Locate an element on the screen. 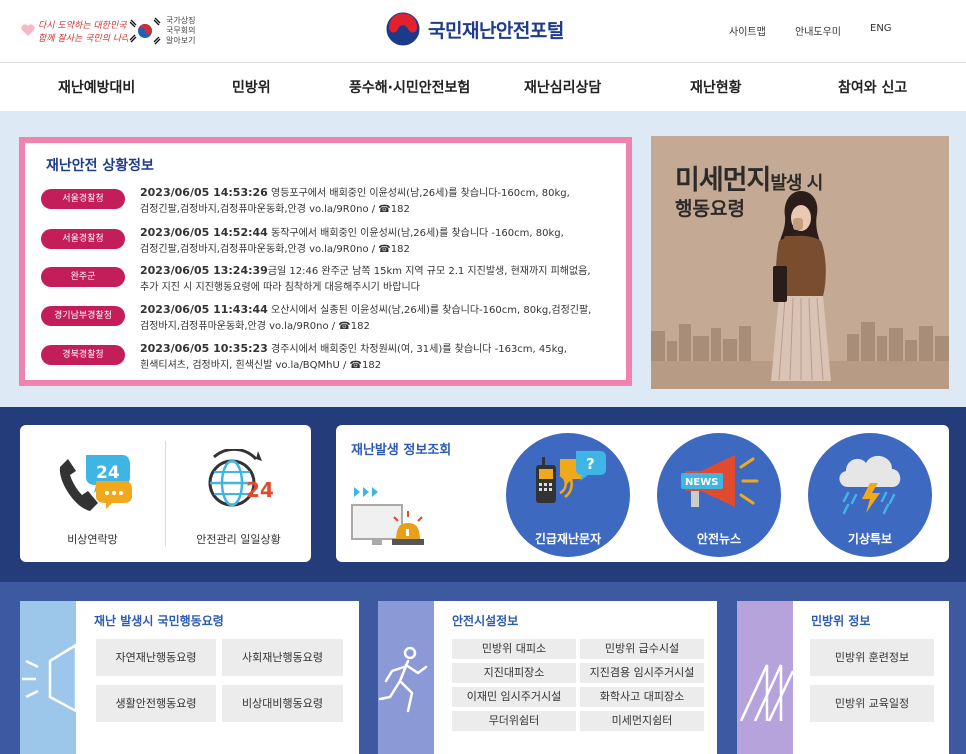 This screenshot has height=754, width=966. poster-title-small: 발생 시 is located at coordinates (796, 183).